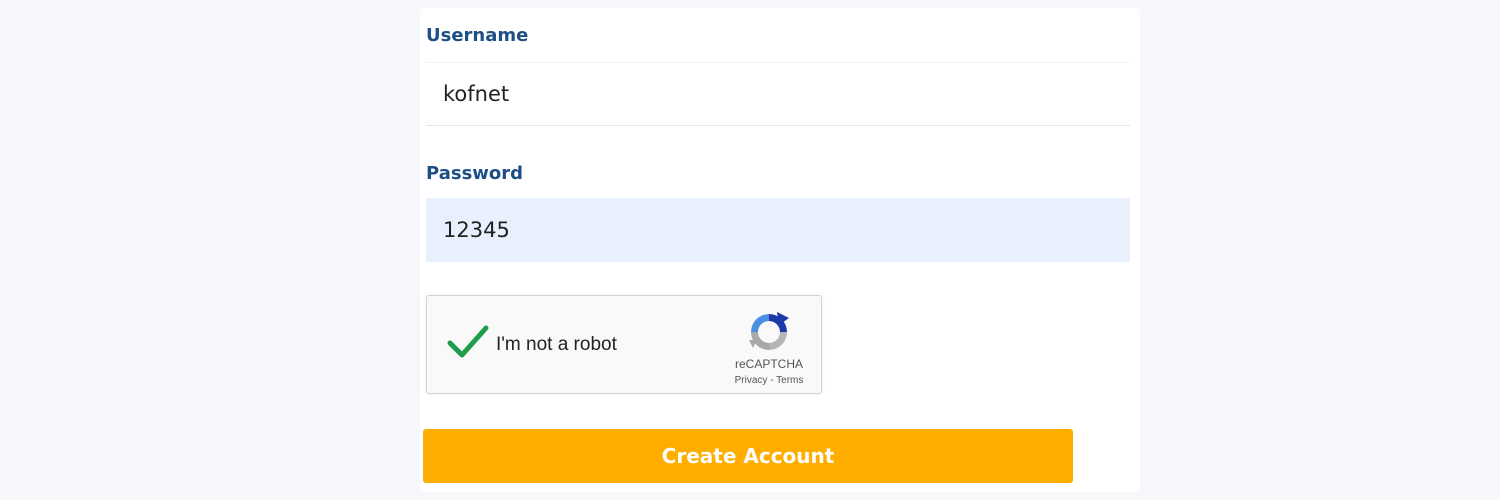  Describe the element at coordinates (748, 456) in the screenshot. I see `create-account-button: Create Account` at that location.